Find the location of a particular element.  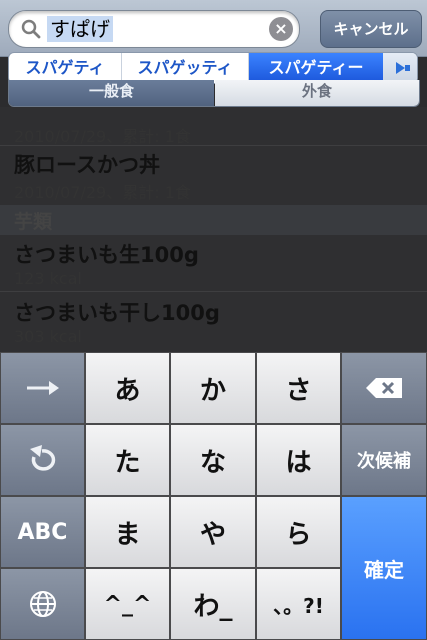

segment-dineout: 外食 is located at coordinates (317, 93).